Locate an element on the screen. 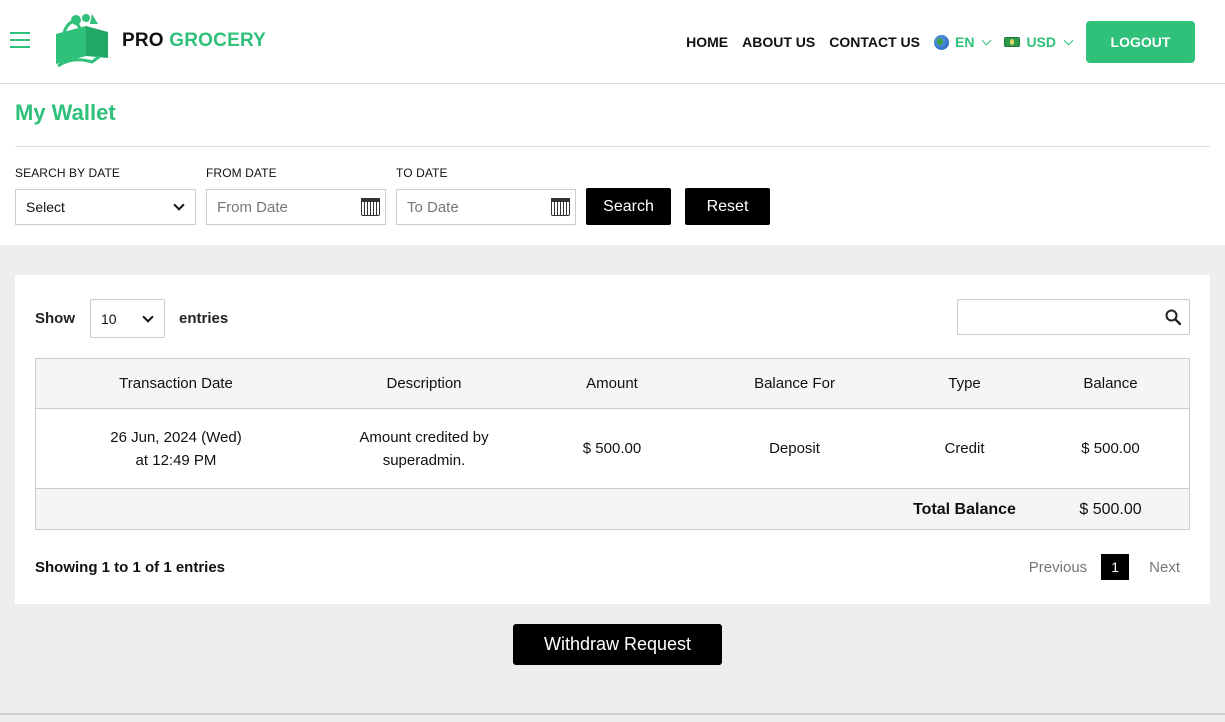  amount-cell: $ 500.00 is located at coordinates (612, 448).